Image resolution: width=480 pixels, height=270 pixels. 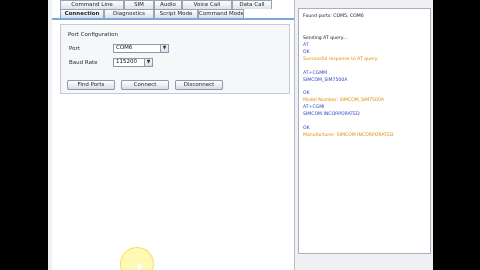 I want to click on disconnect-button: Disconnect, so click(x=199, y=85).